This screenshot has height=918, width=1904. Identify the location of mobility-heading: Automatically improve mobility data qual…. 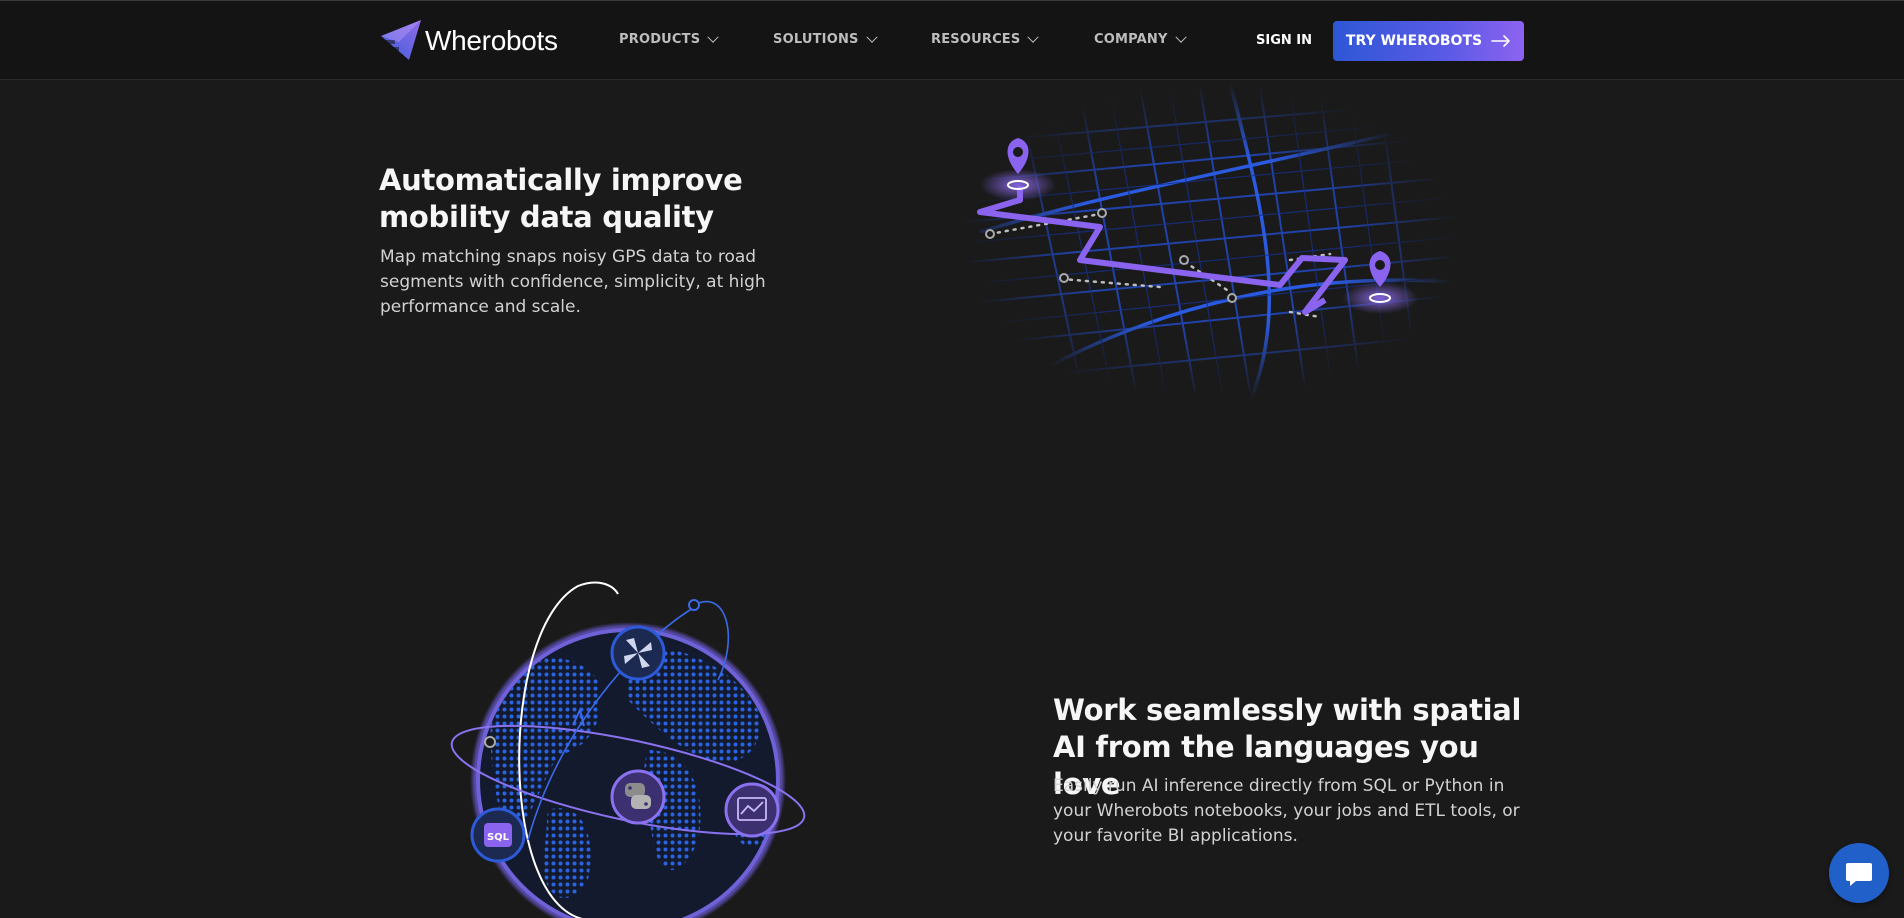
(561, 198).